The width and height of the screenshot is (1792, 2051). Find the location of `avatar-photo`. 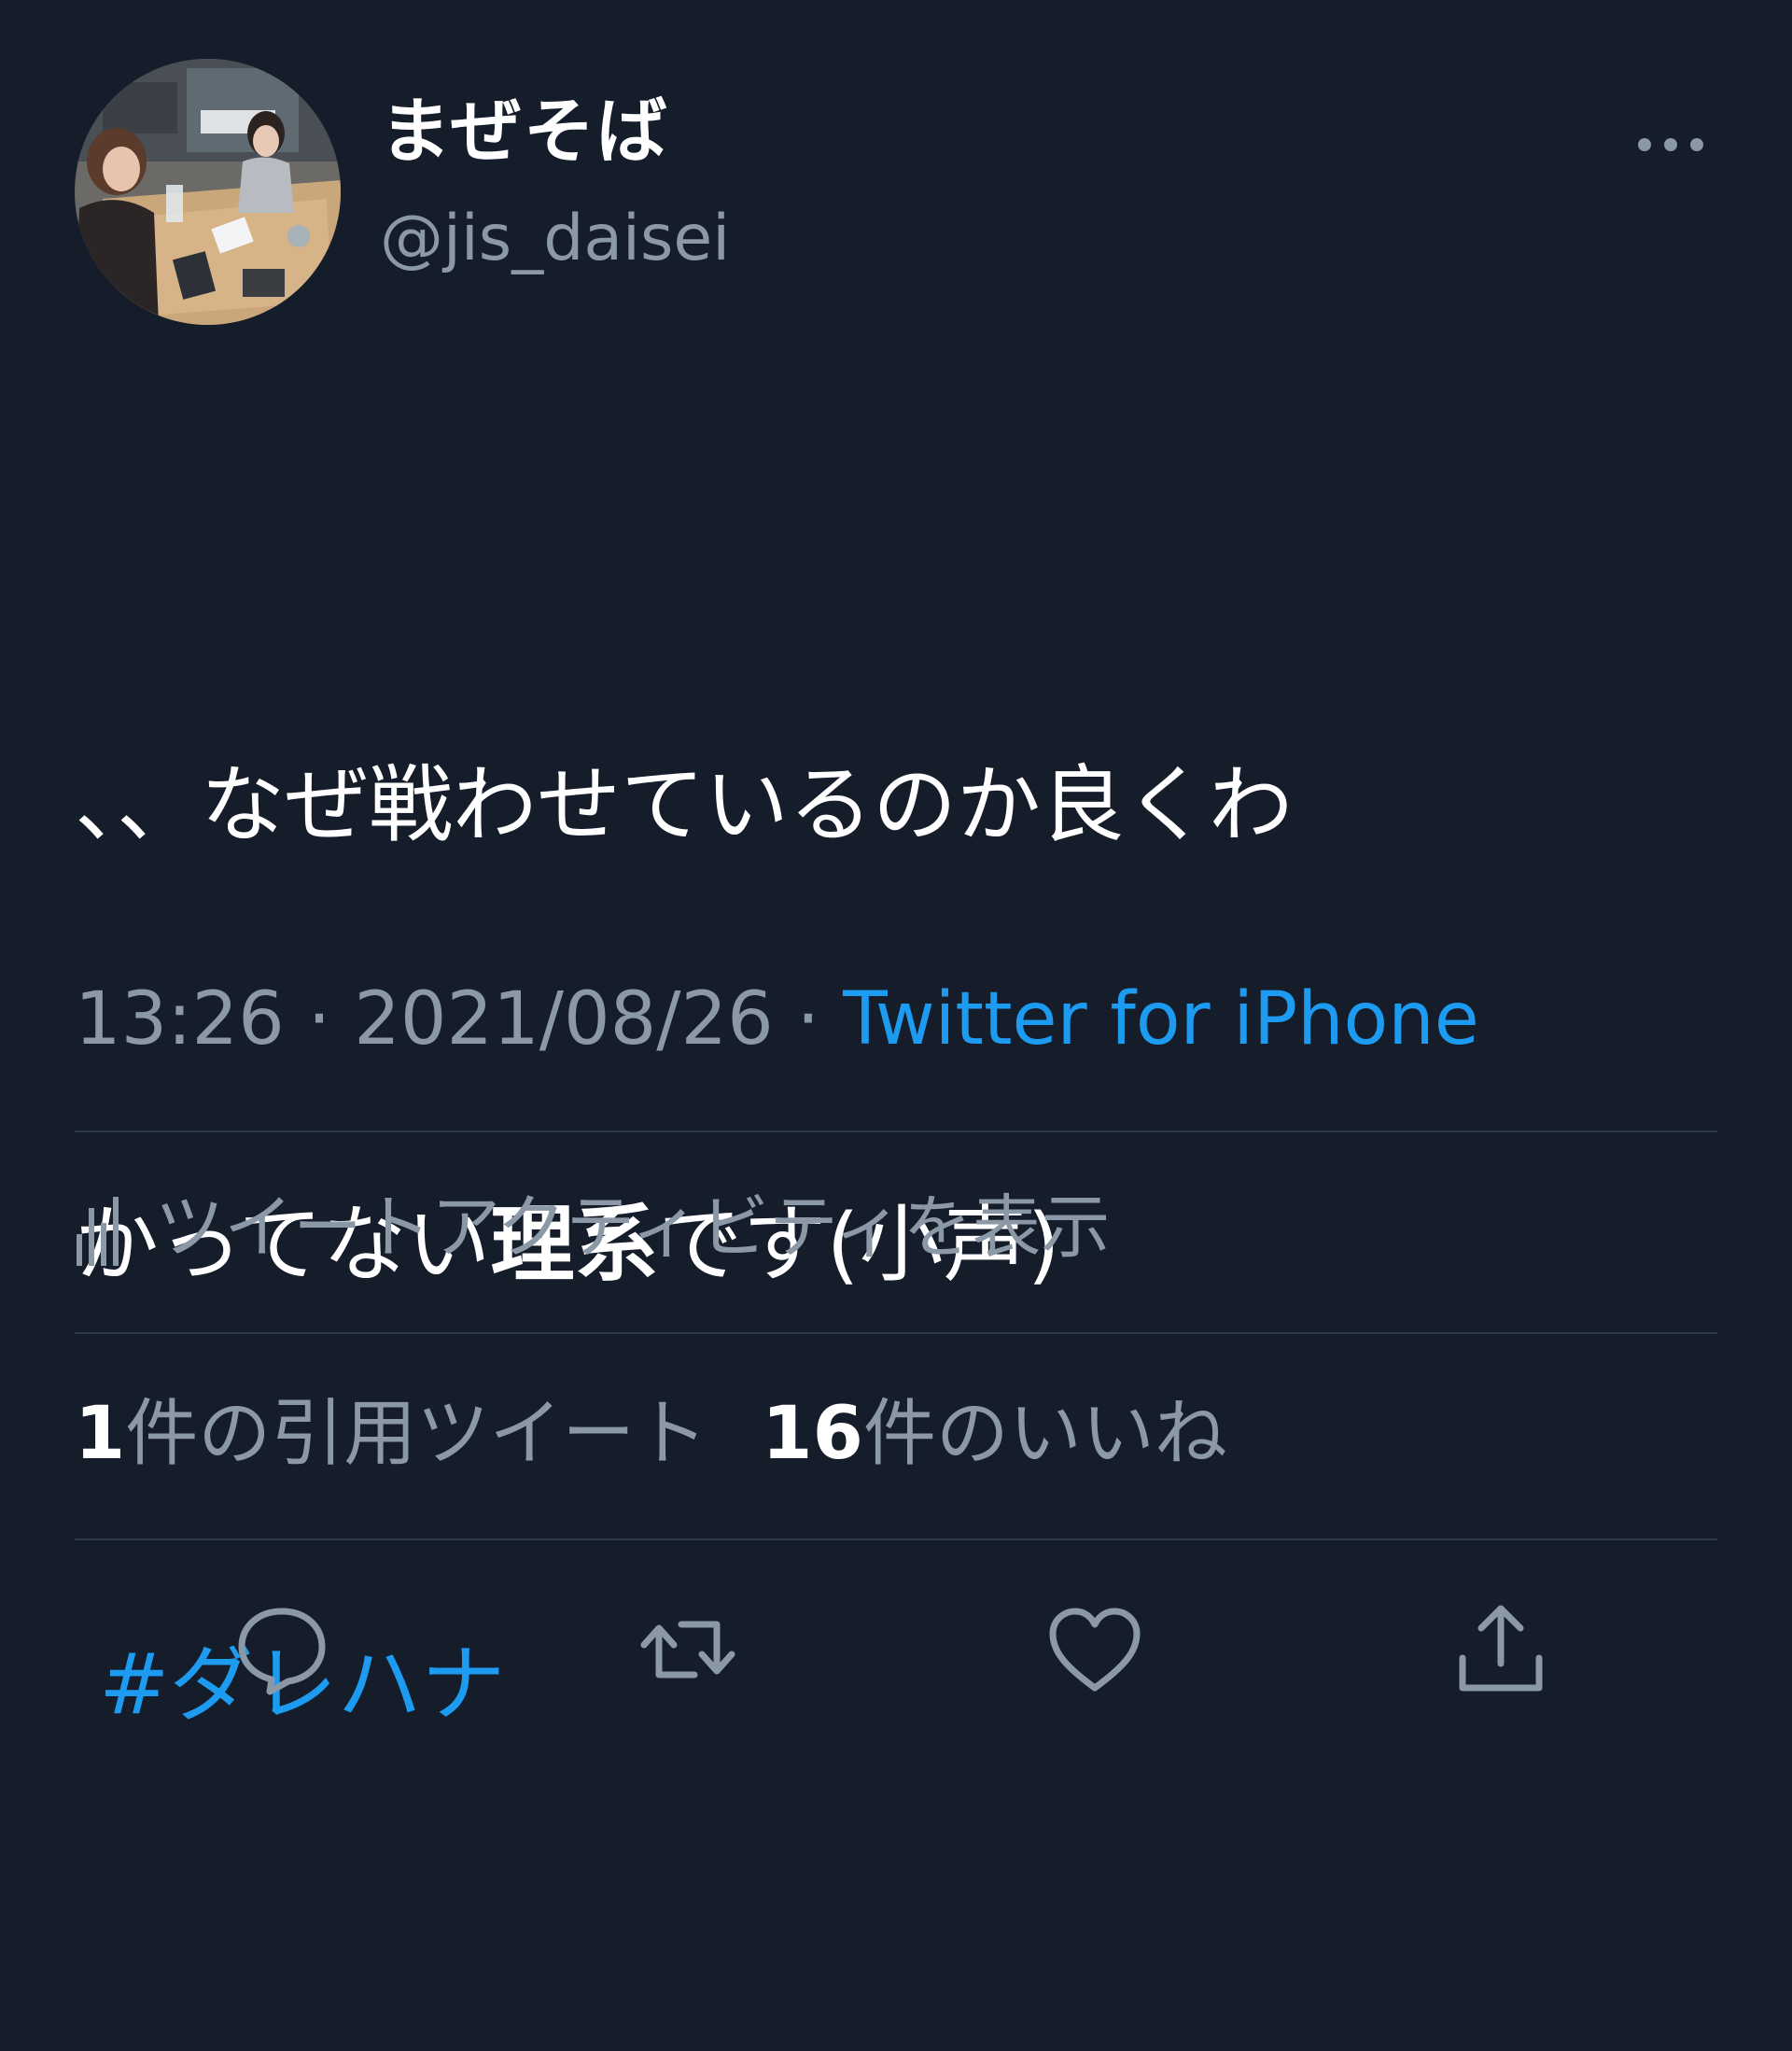

avatar-photo is located at coordinates (208, 192).